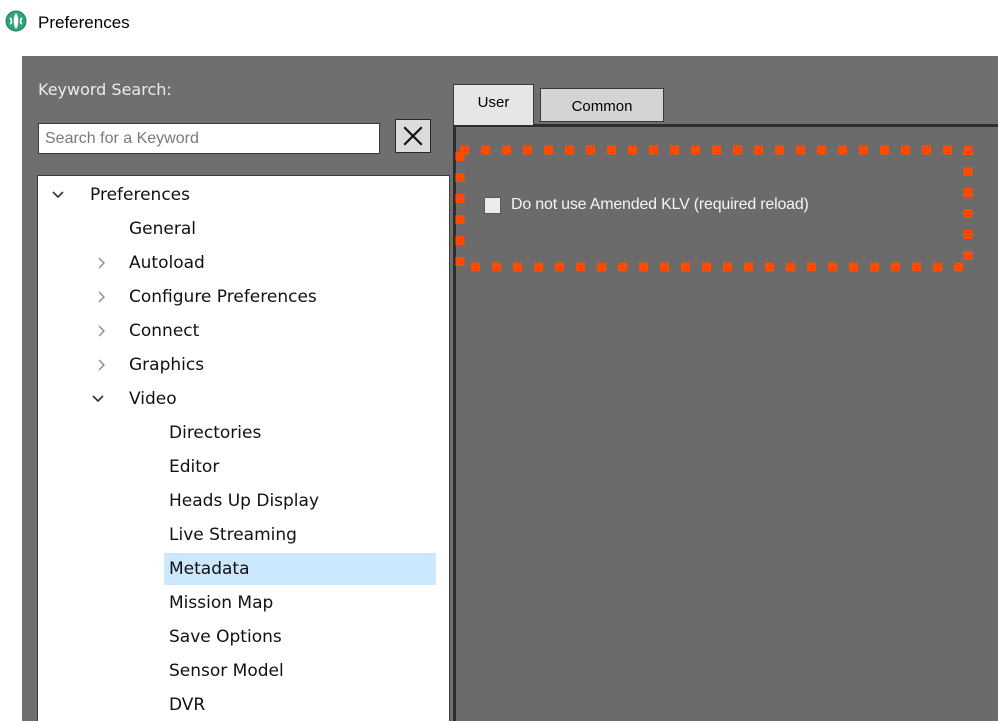 The height and width of the screenshot is (721, 998). Describe the element at coordinates (153, 399) in the screenshot. I see `tree-item-label: Video` at that location.